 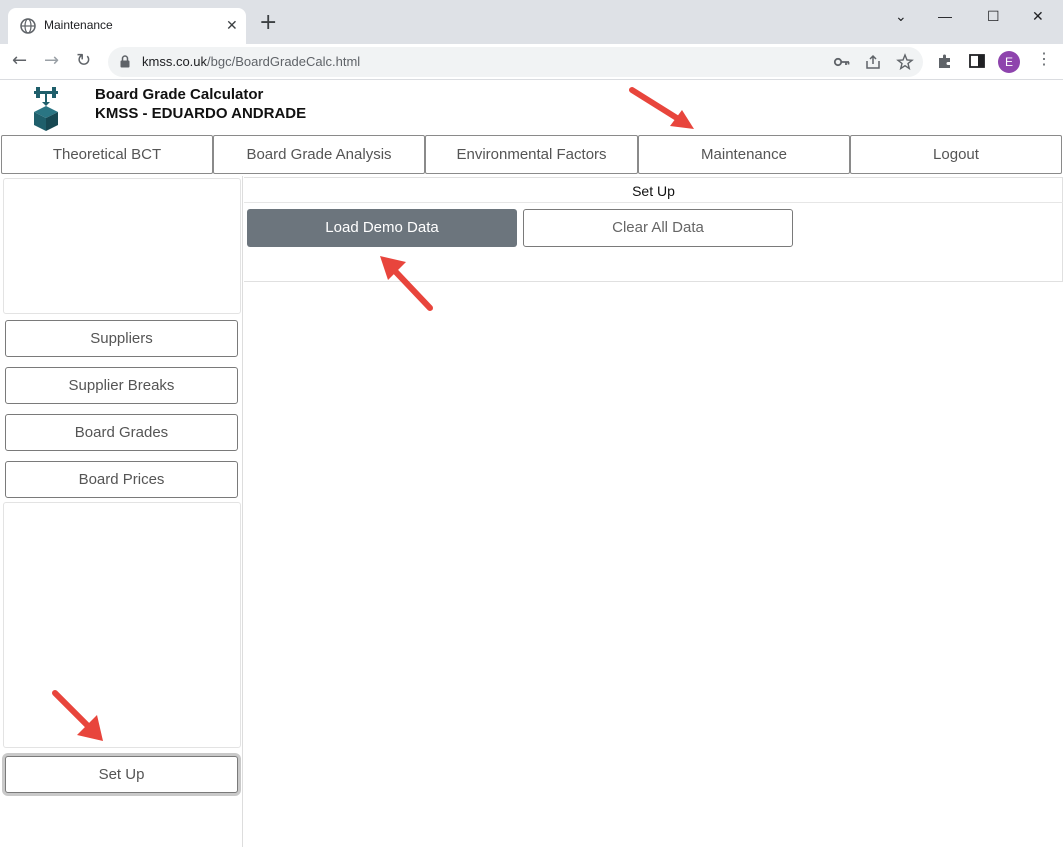 What do you see at coordinates (1044, 60) in the screenshot?
I see `browser-menu-icon: ⋮` at bounding box center [1044, 60].